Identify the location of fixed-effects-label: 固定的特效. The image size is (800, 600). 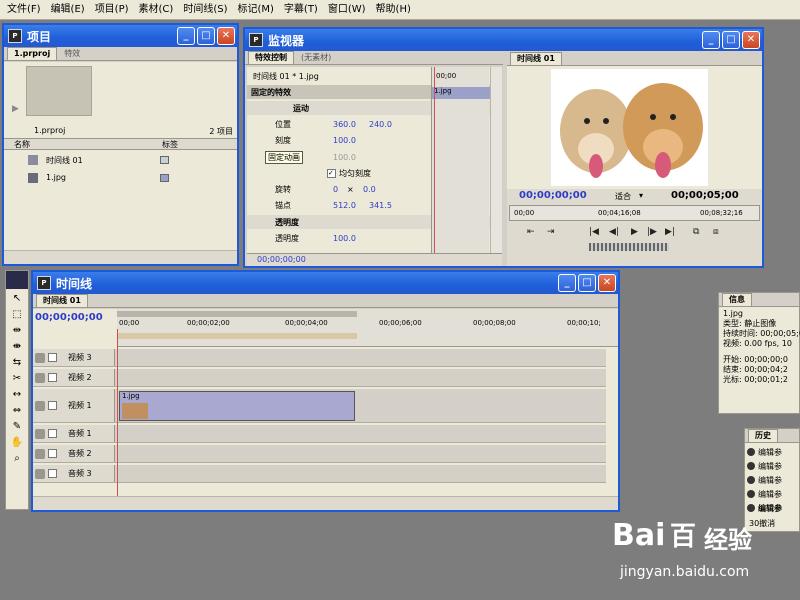
(271, 92).